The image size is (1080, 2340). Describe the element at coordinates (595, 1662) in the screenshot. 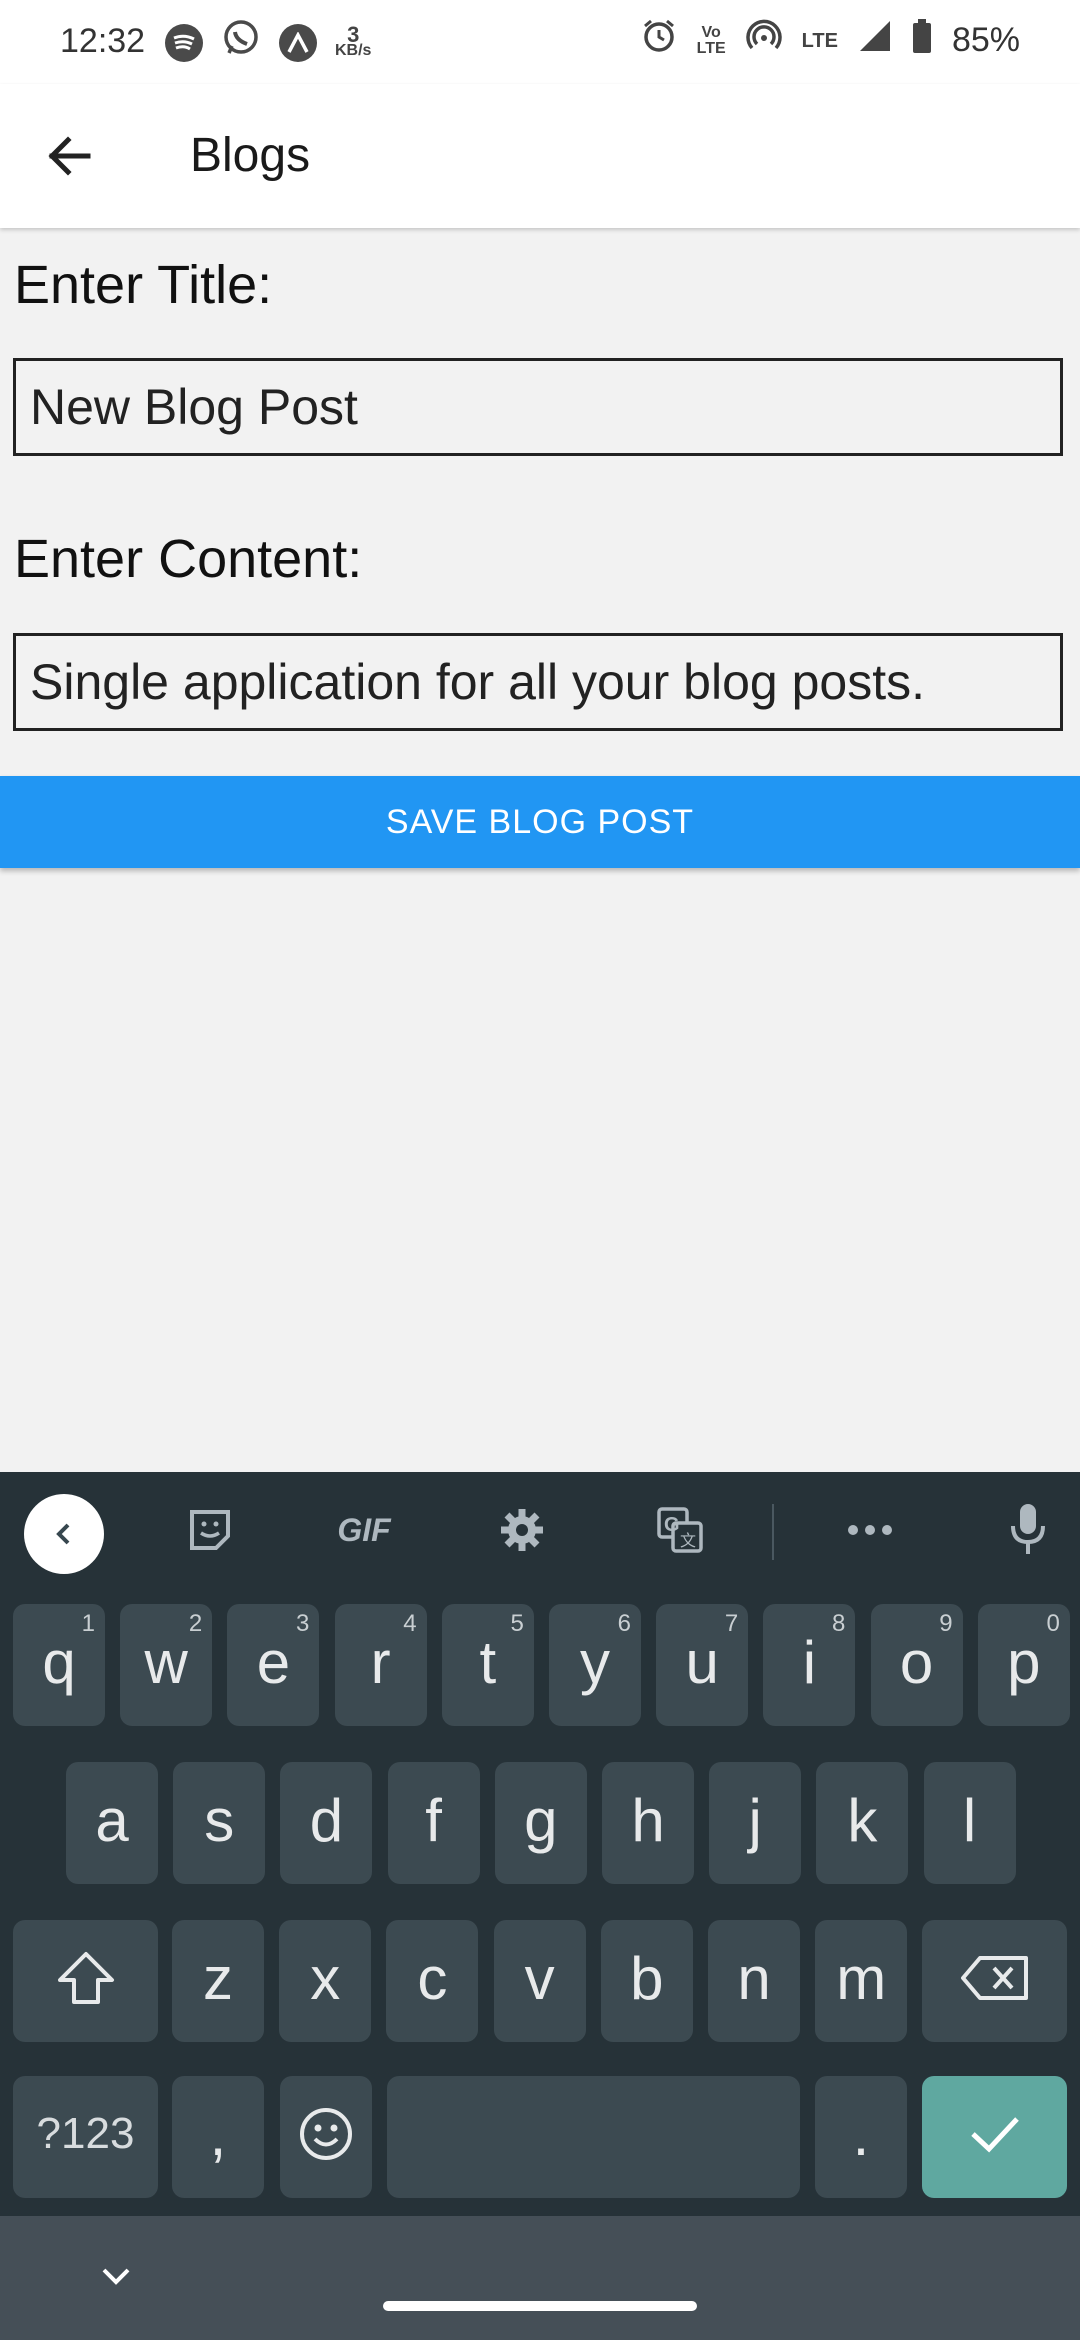

I see `key-label: y` at that location.